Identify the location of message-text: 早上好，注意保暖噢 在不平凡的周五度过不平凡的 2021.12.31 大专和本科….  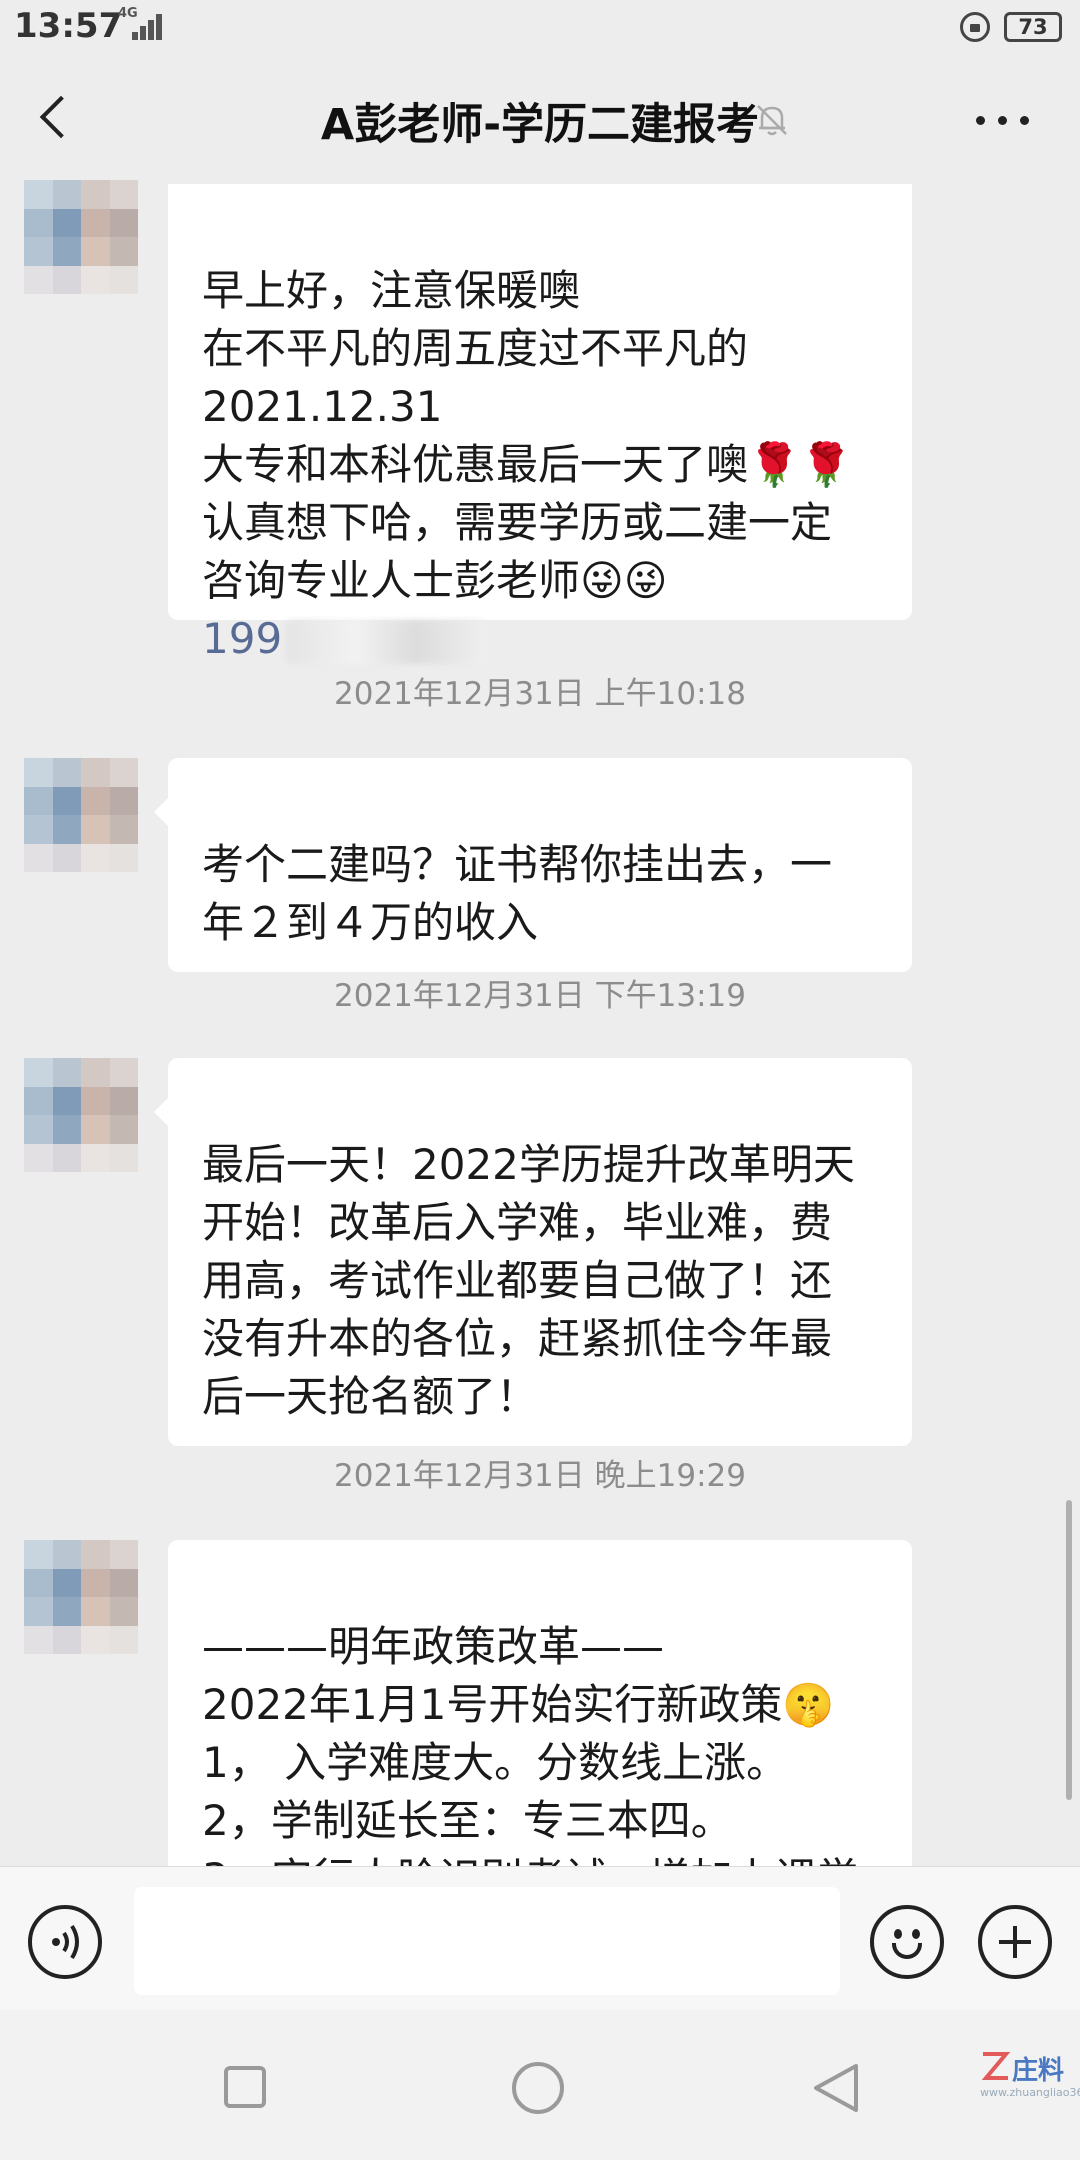
(527, 435).